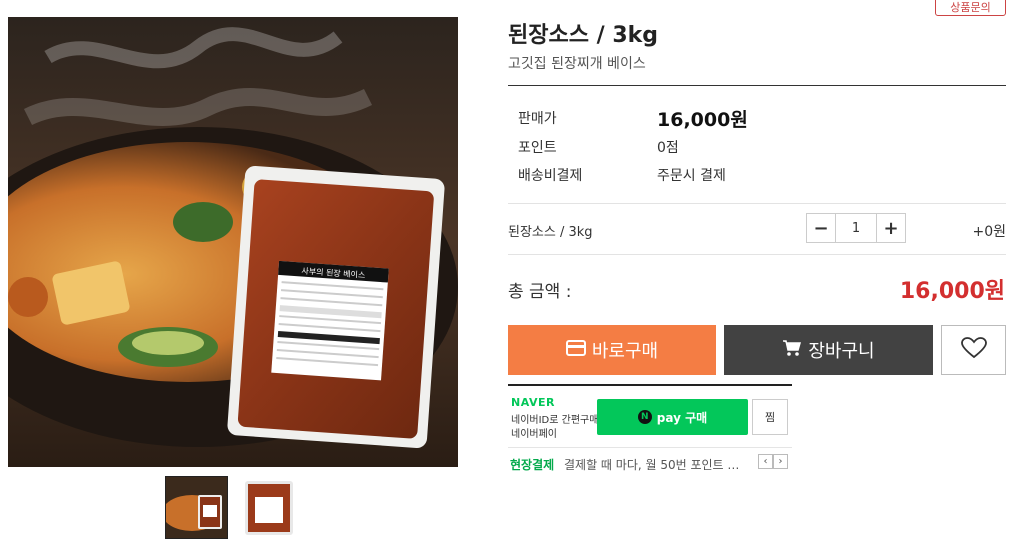 This screenshot has height=544, width=1019. What do you see at coordinates (702, 120) in the screenshot?
I see `spec-value-price: 16,000원` at bounding box center [702, 120].